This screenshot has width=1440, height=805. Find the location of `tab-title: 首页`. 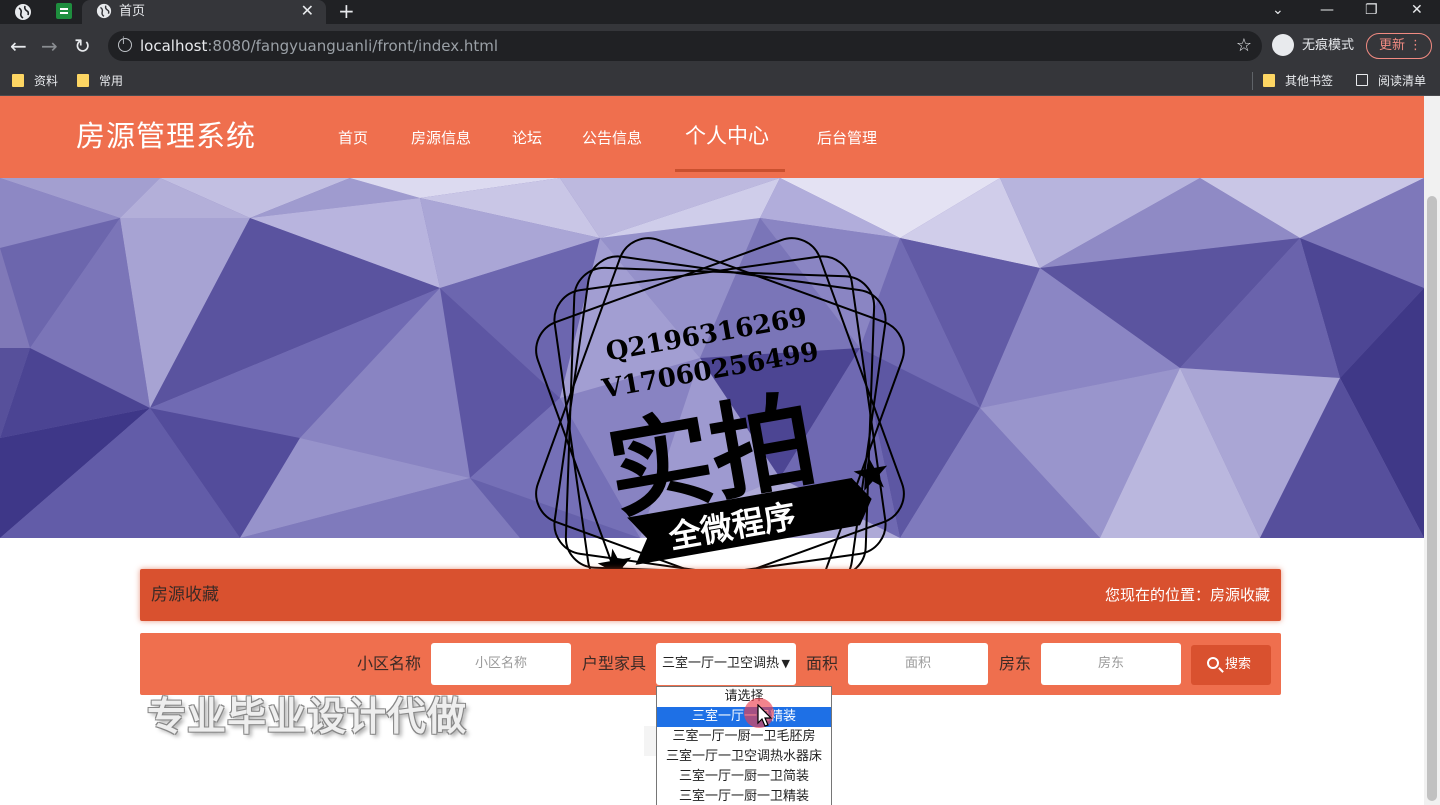

tab-title: 首页 is located at coordinates (132, 11).